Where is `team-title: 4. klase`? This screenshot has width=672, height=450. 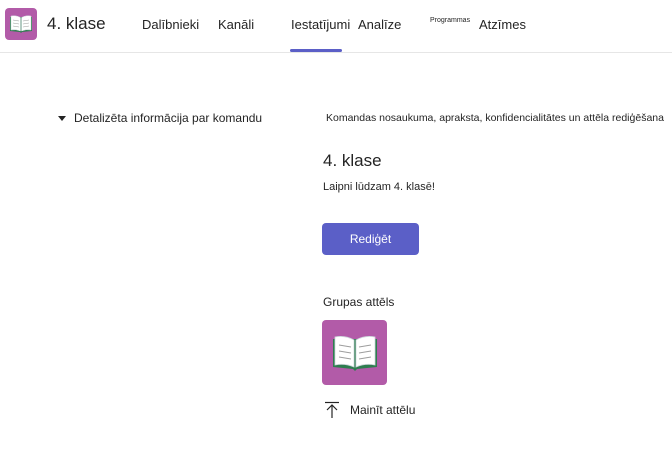 team-title: 4. klase is located at coordinates (352, 160).